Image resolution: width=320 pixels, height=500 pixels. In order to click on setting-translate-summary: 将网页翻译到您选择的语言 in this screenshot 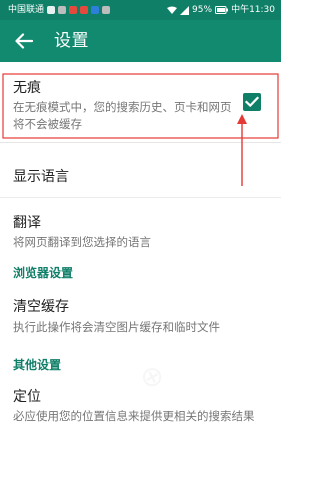, I will do `click(82, 242)`.